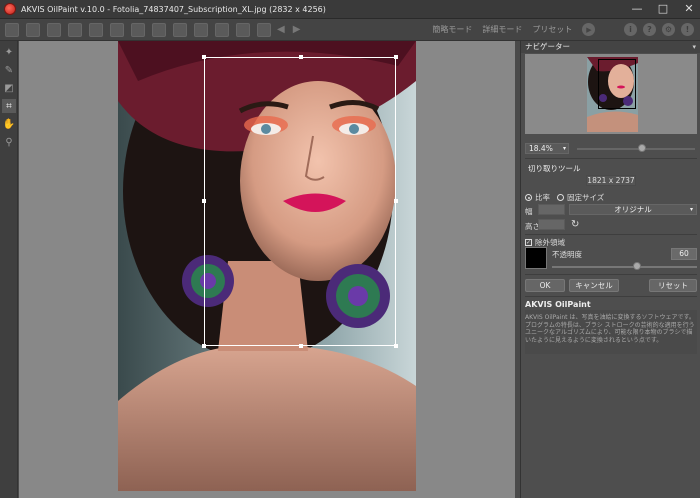 This screenshot has height=498, width=700. What do you see at coordinates (9, 142) in the screenshot?
I see `zoom-tool-icon: ⚲` at bounding box center [9, 142].